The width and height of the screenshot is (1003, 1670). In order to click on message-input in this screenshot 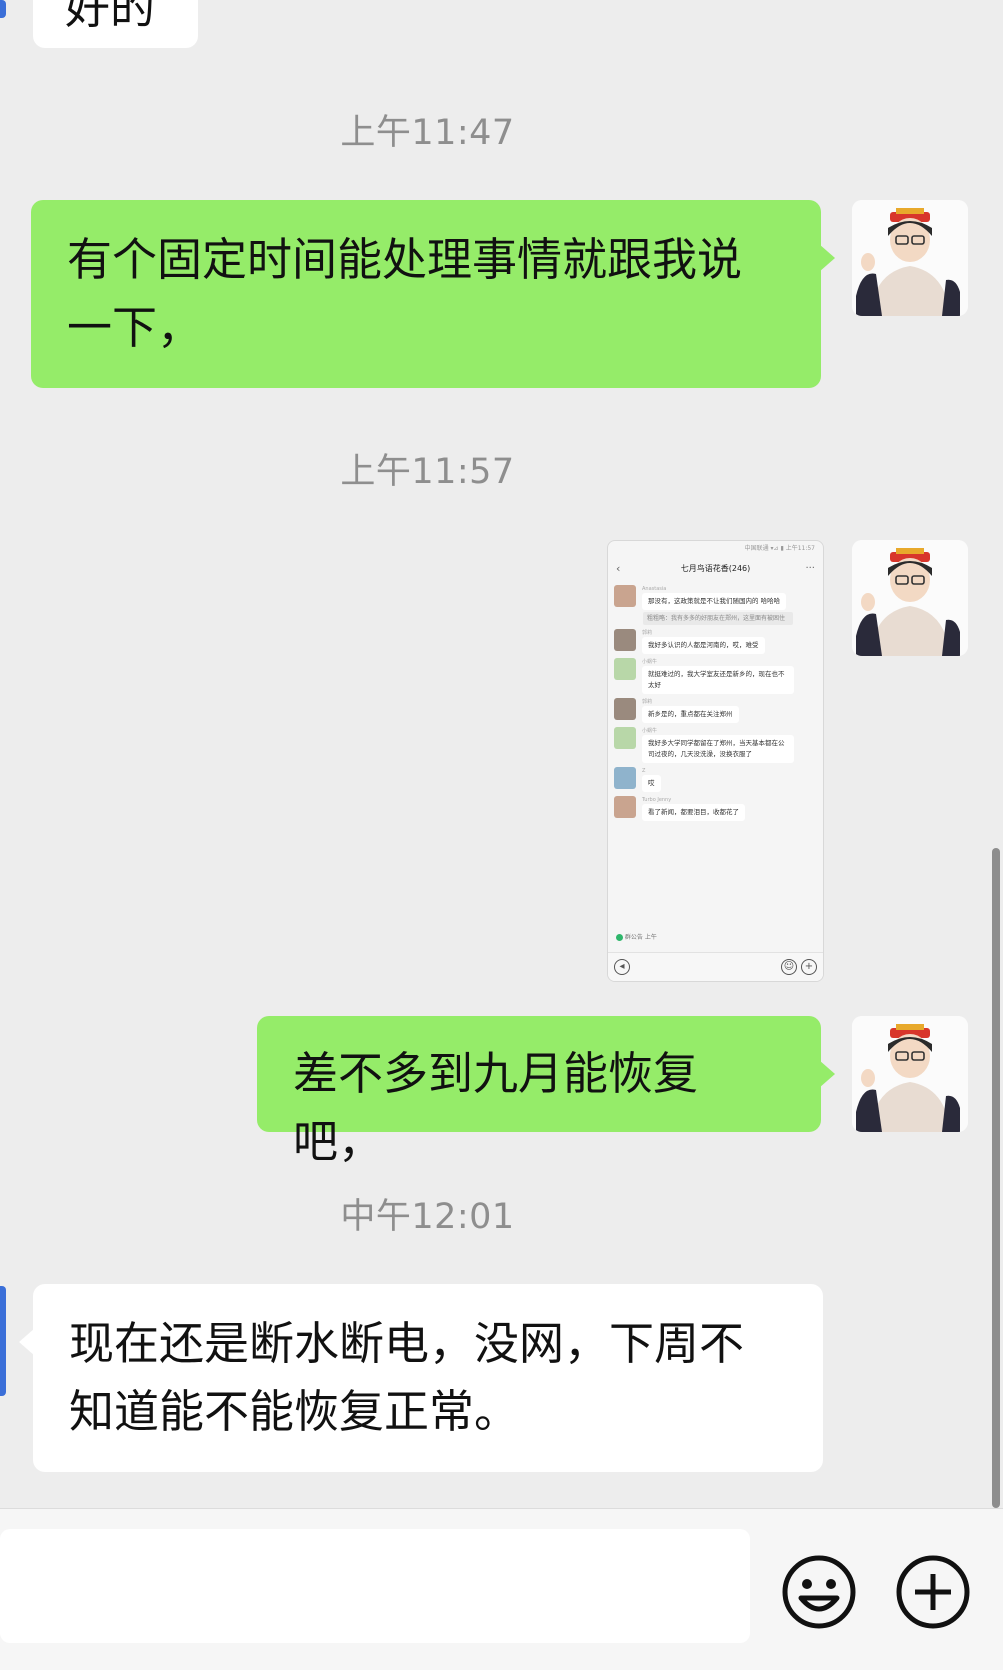, I will do `click(375, 1586)`.